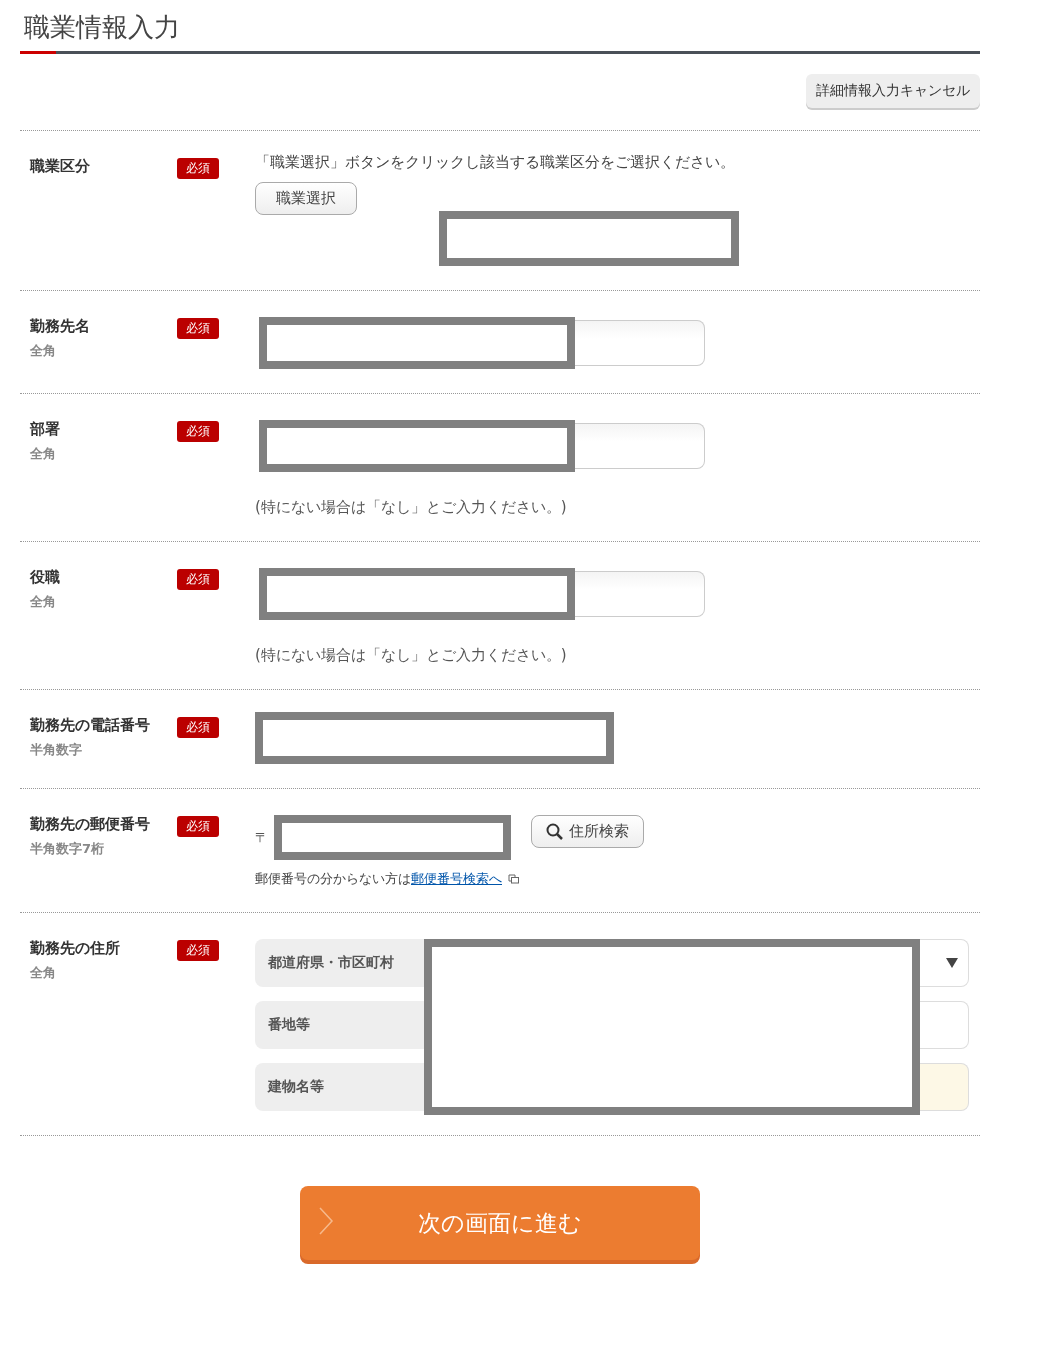  I want to click on field-label: 勤務先の電話番号, so click(90, 725).